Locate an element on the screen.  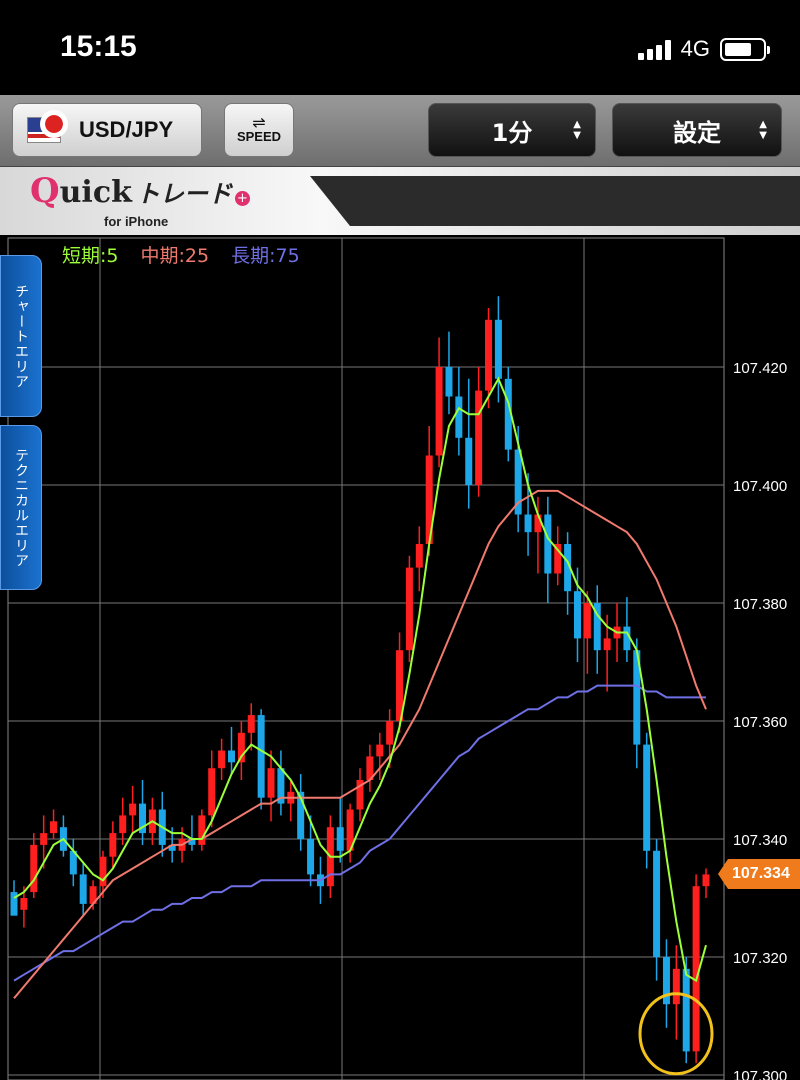
plus-icon: + is located at coordinates (242, 198).